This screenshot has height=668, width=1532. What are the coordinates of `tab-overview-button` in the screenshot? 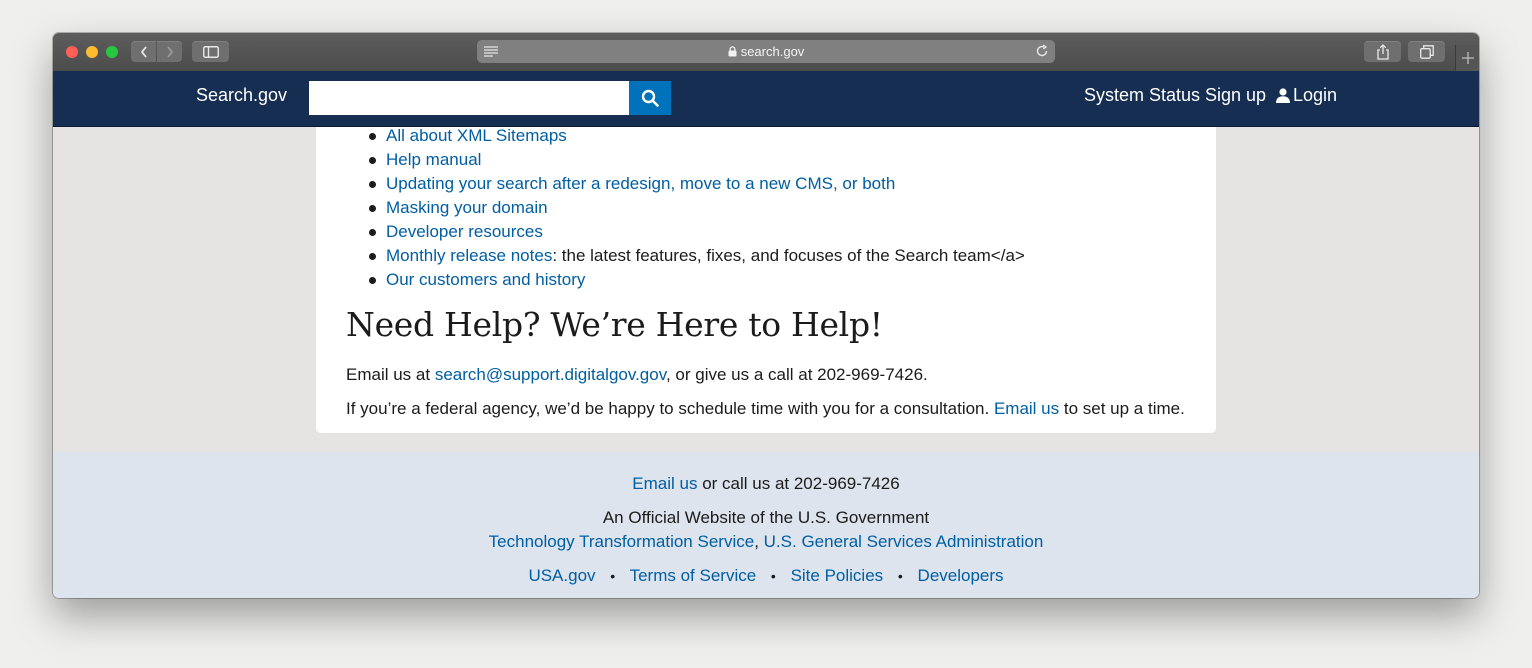 It's located at (1426, 51).